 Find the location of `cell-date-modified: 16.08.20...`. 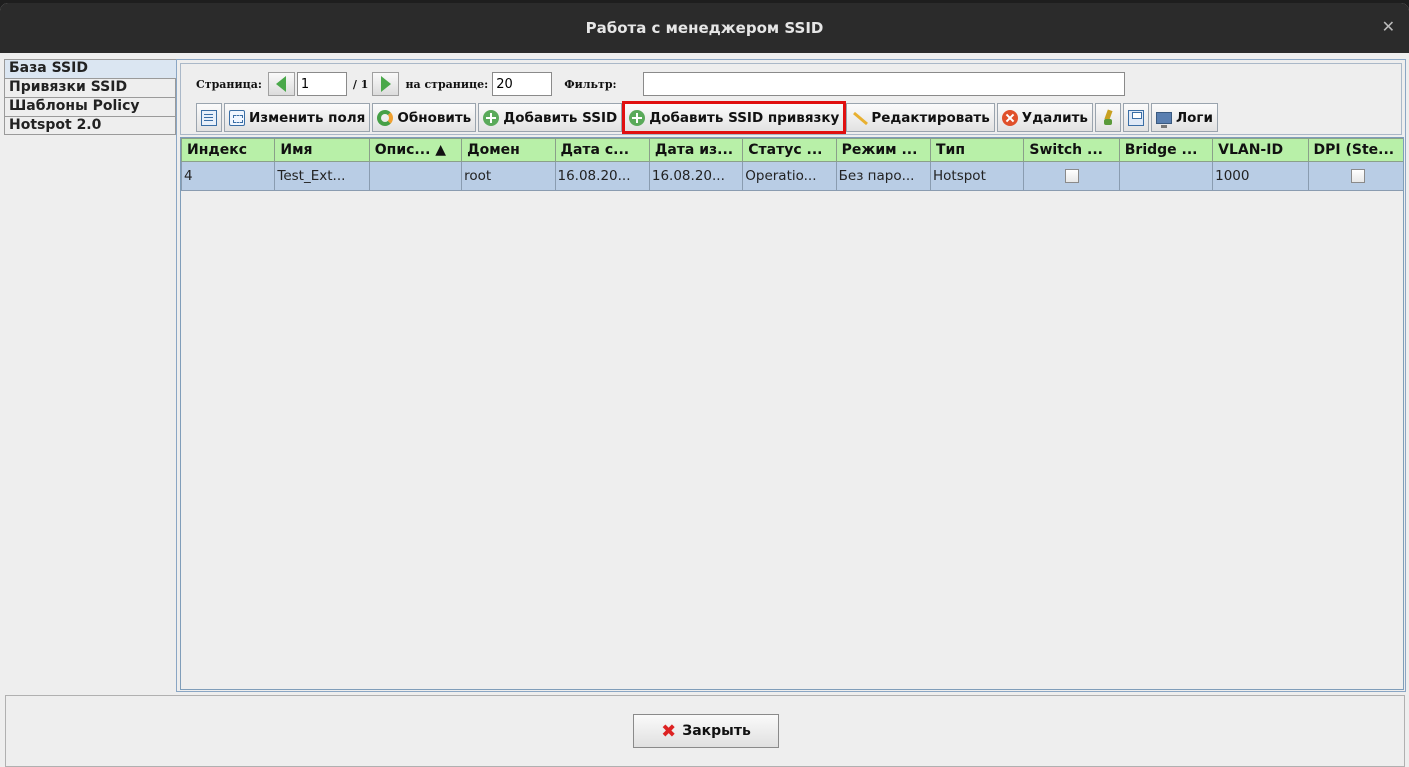

cell-date-modified: 16.08.20... is located at coordinates (696, 176).